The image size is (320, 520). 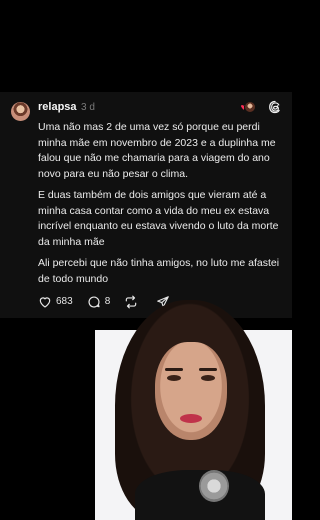 I want to click on eyebrow-right, so click(x=208, y=369).